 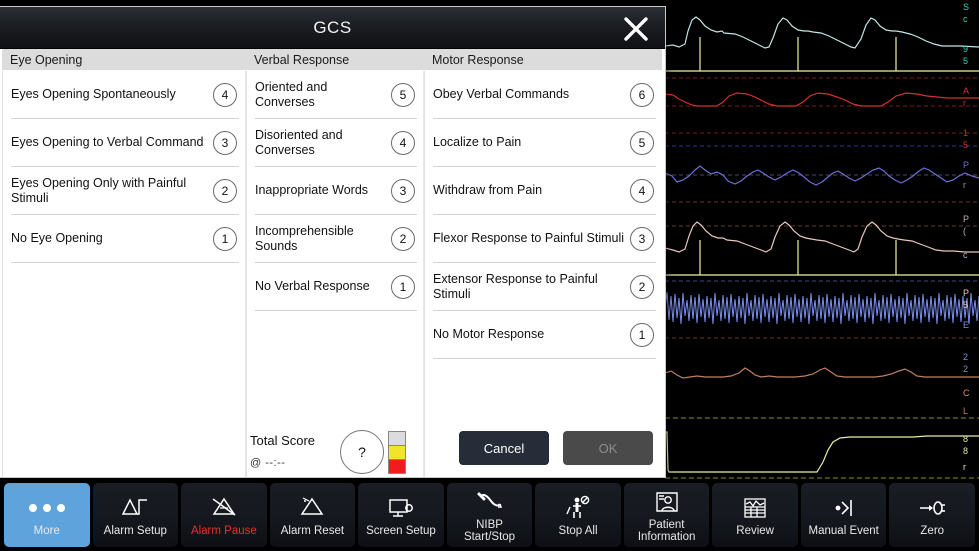 I want to click on list-item: No Eye Opening 1, so click(x=125, y=239).